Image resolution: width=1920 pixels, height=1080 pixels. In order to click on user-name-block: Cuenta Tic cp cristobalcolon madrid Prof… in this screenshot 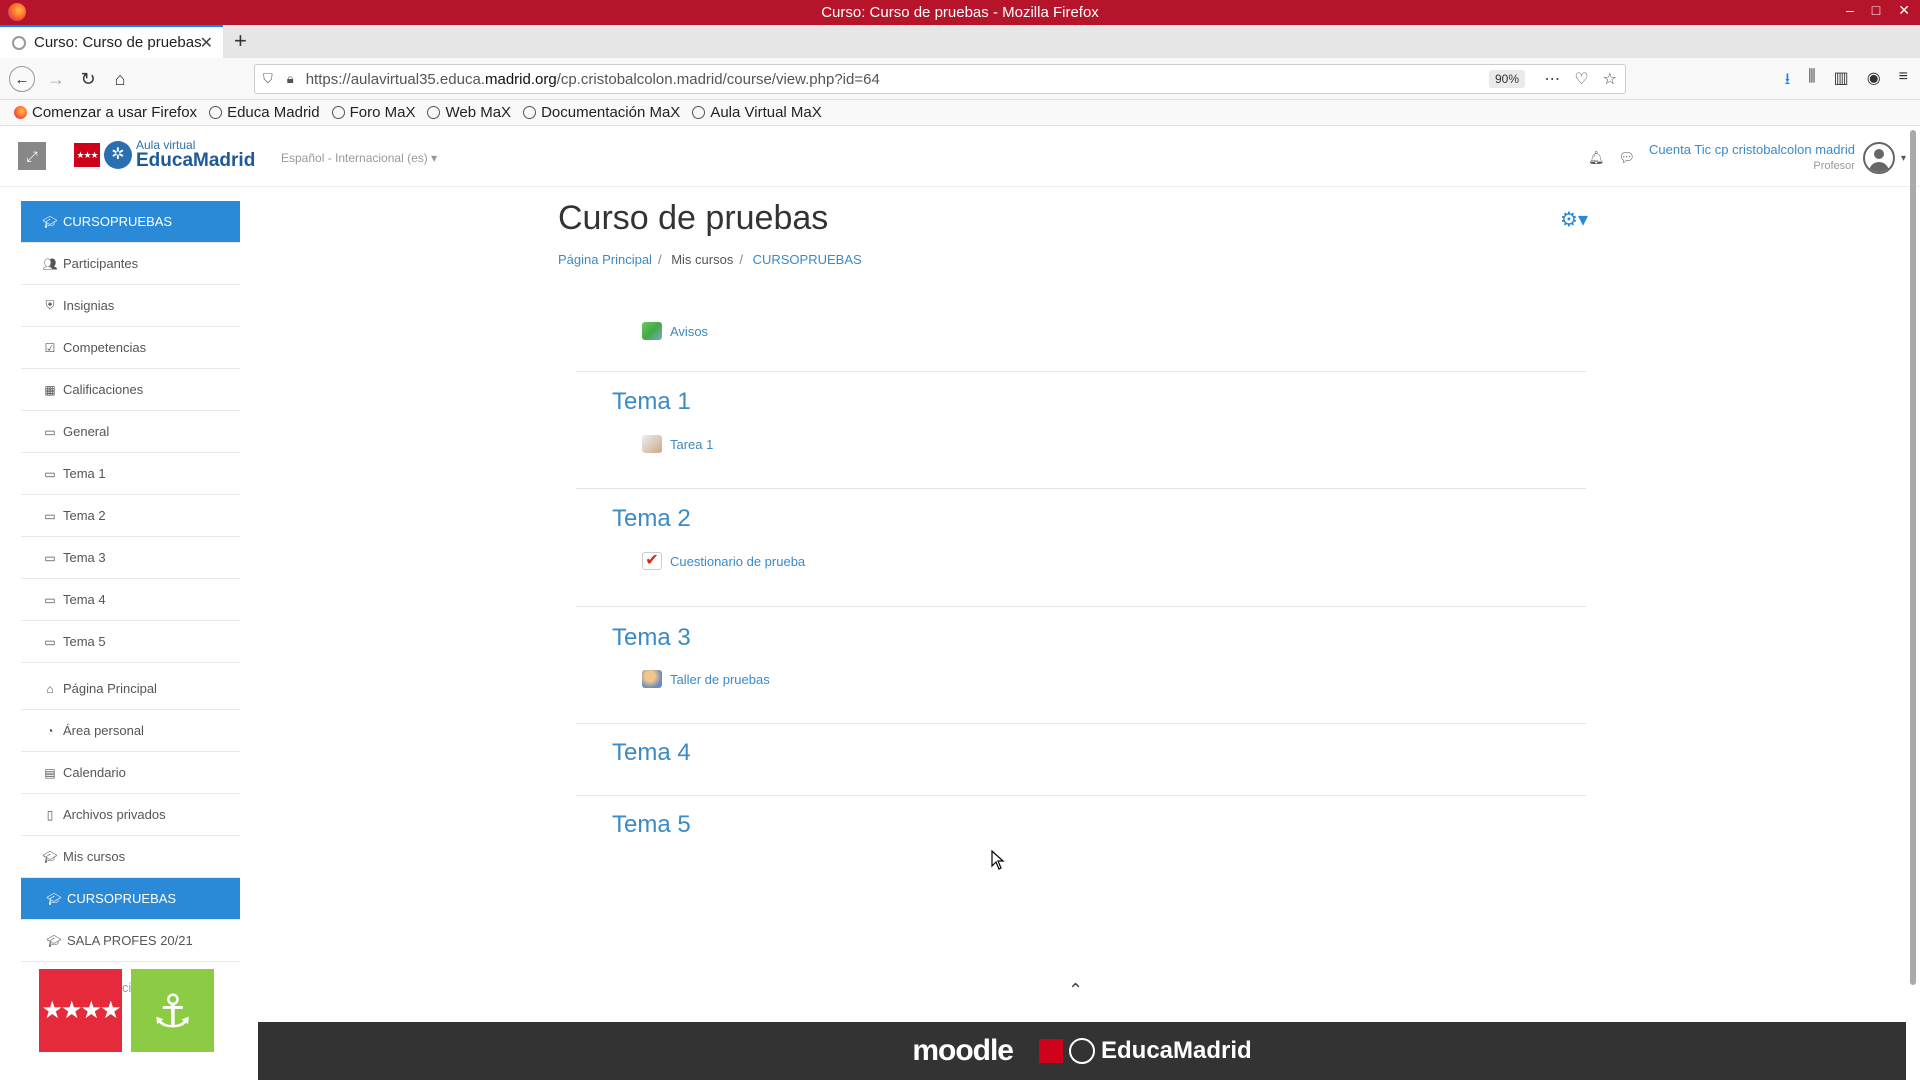, I will do `click(1752, 158)`.